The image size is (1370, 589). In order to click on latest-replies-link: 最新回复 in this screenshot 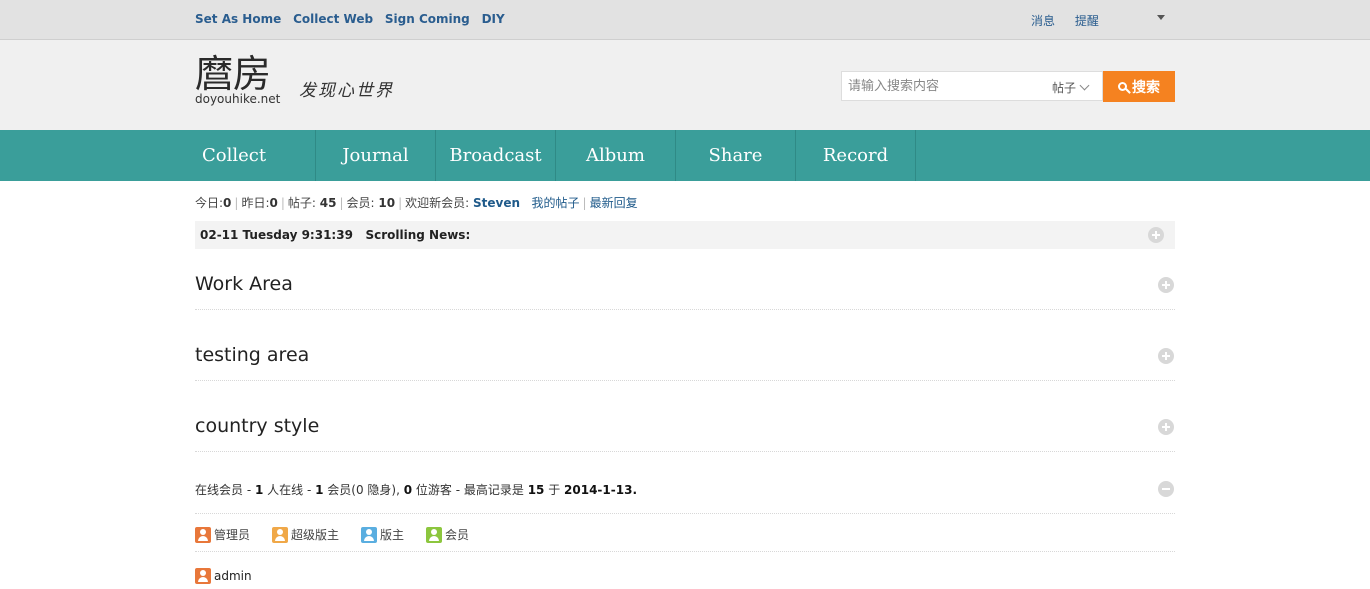, I will do `click(614, 203)`.